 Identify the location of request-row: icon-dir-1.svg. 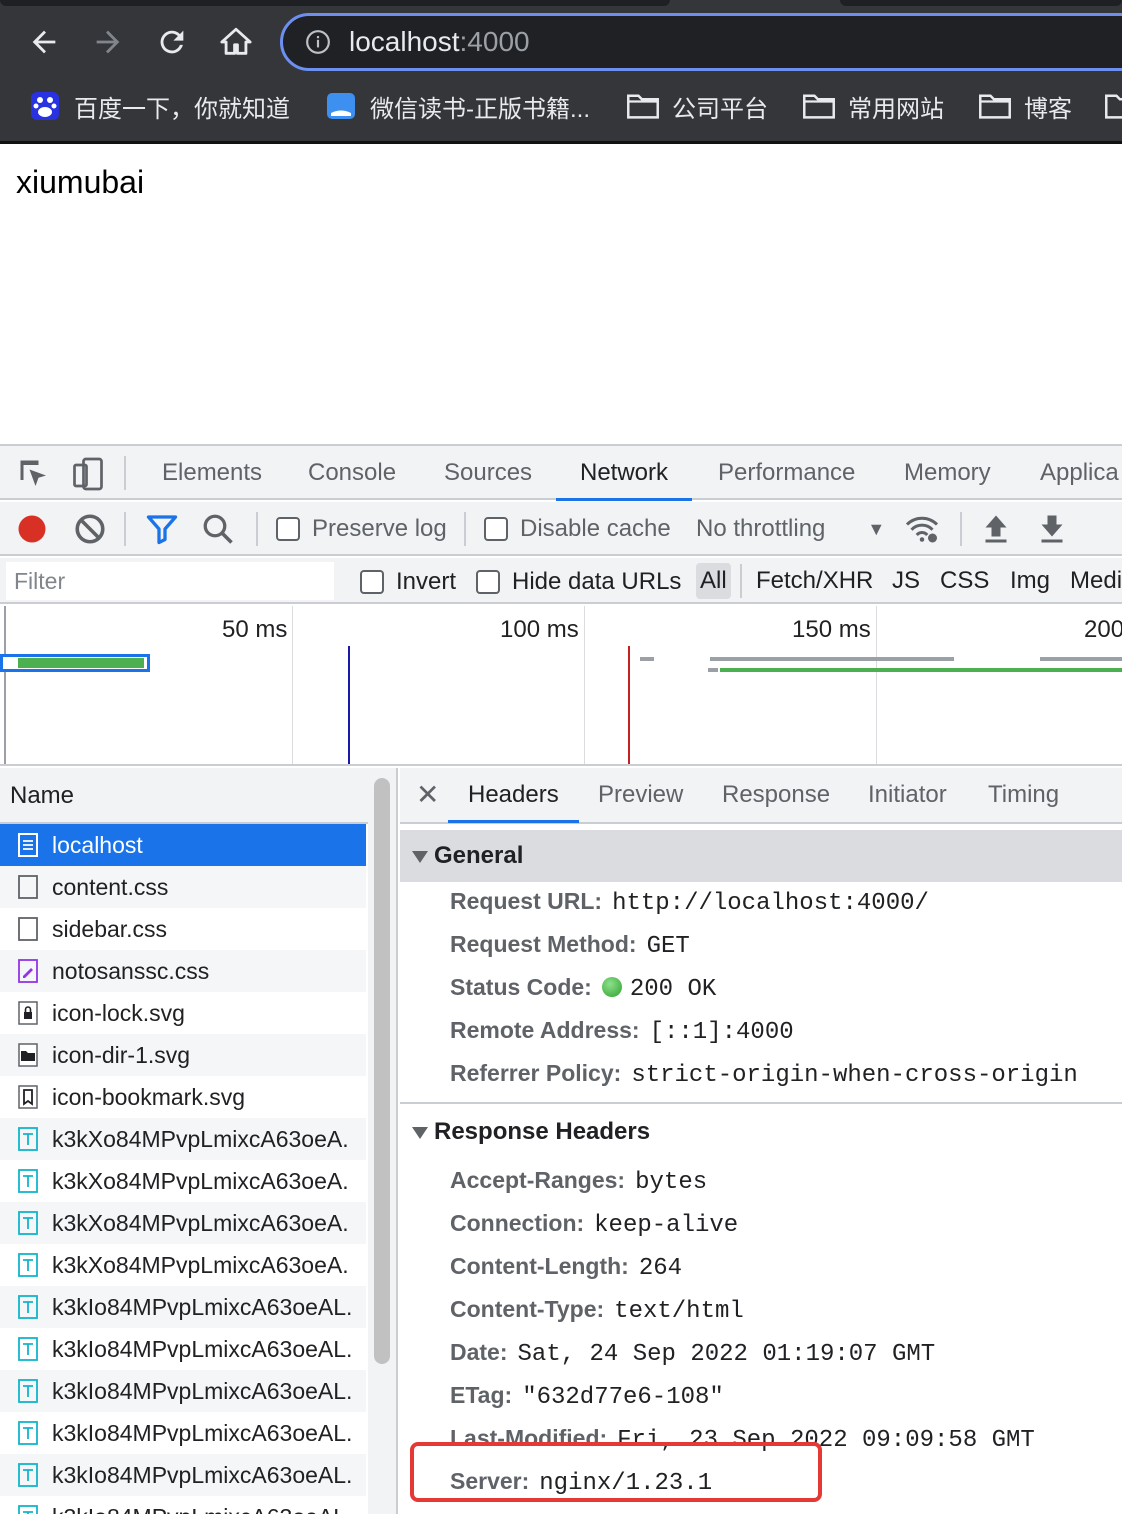
(183, 1055).